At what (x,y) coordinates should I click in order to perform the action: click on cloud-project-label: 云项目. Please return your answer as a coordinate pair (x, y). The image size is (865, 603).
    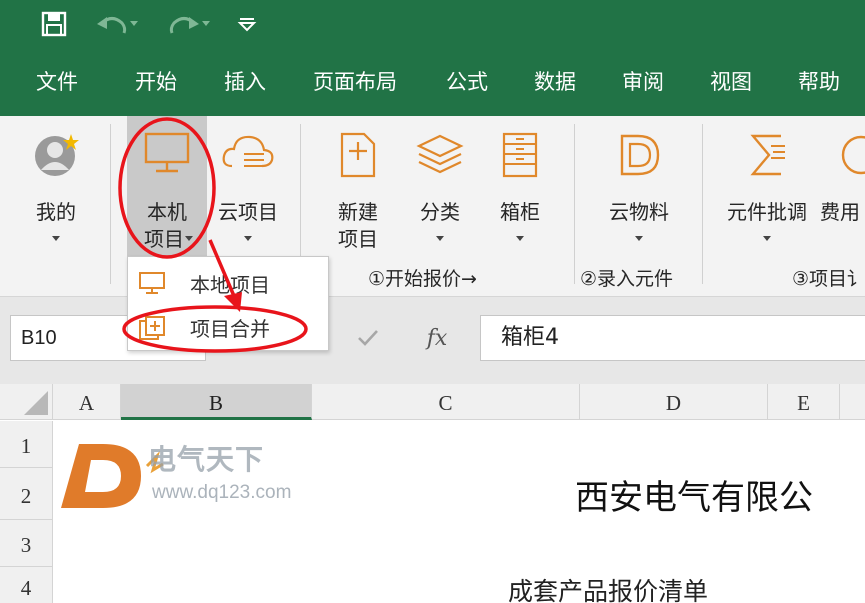
    Looking at the image, I should click on (248, 212).